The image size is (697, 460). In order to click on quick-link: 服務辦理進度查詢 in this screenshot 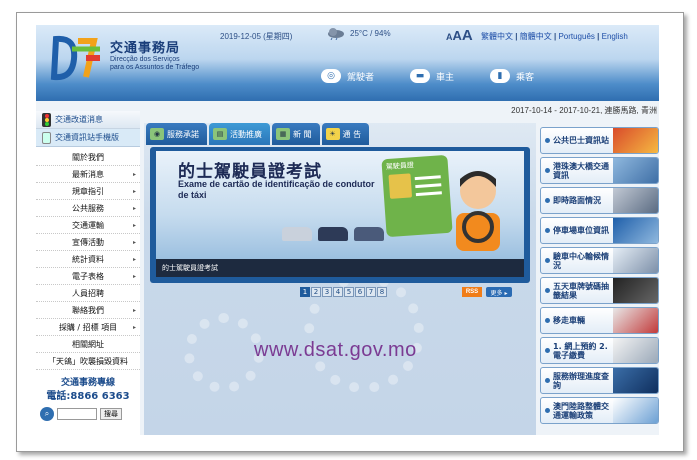, I will do `click(599, 380)`.